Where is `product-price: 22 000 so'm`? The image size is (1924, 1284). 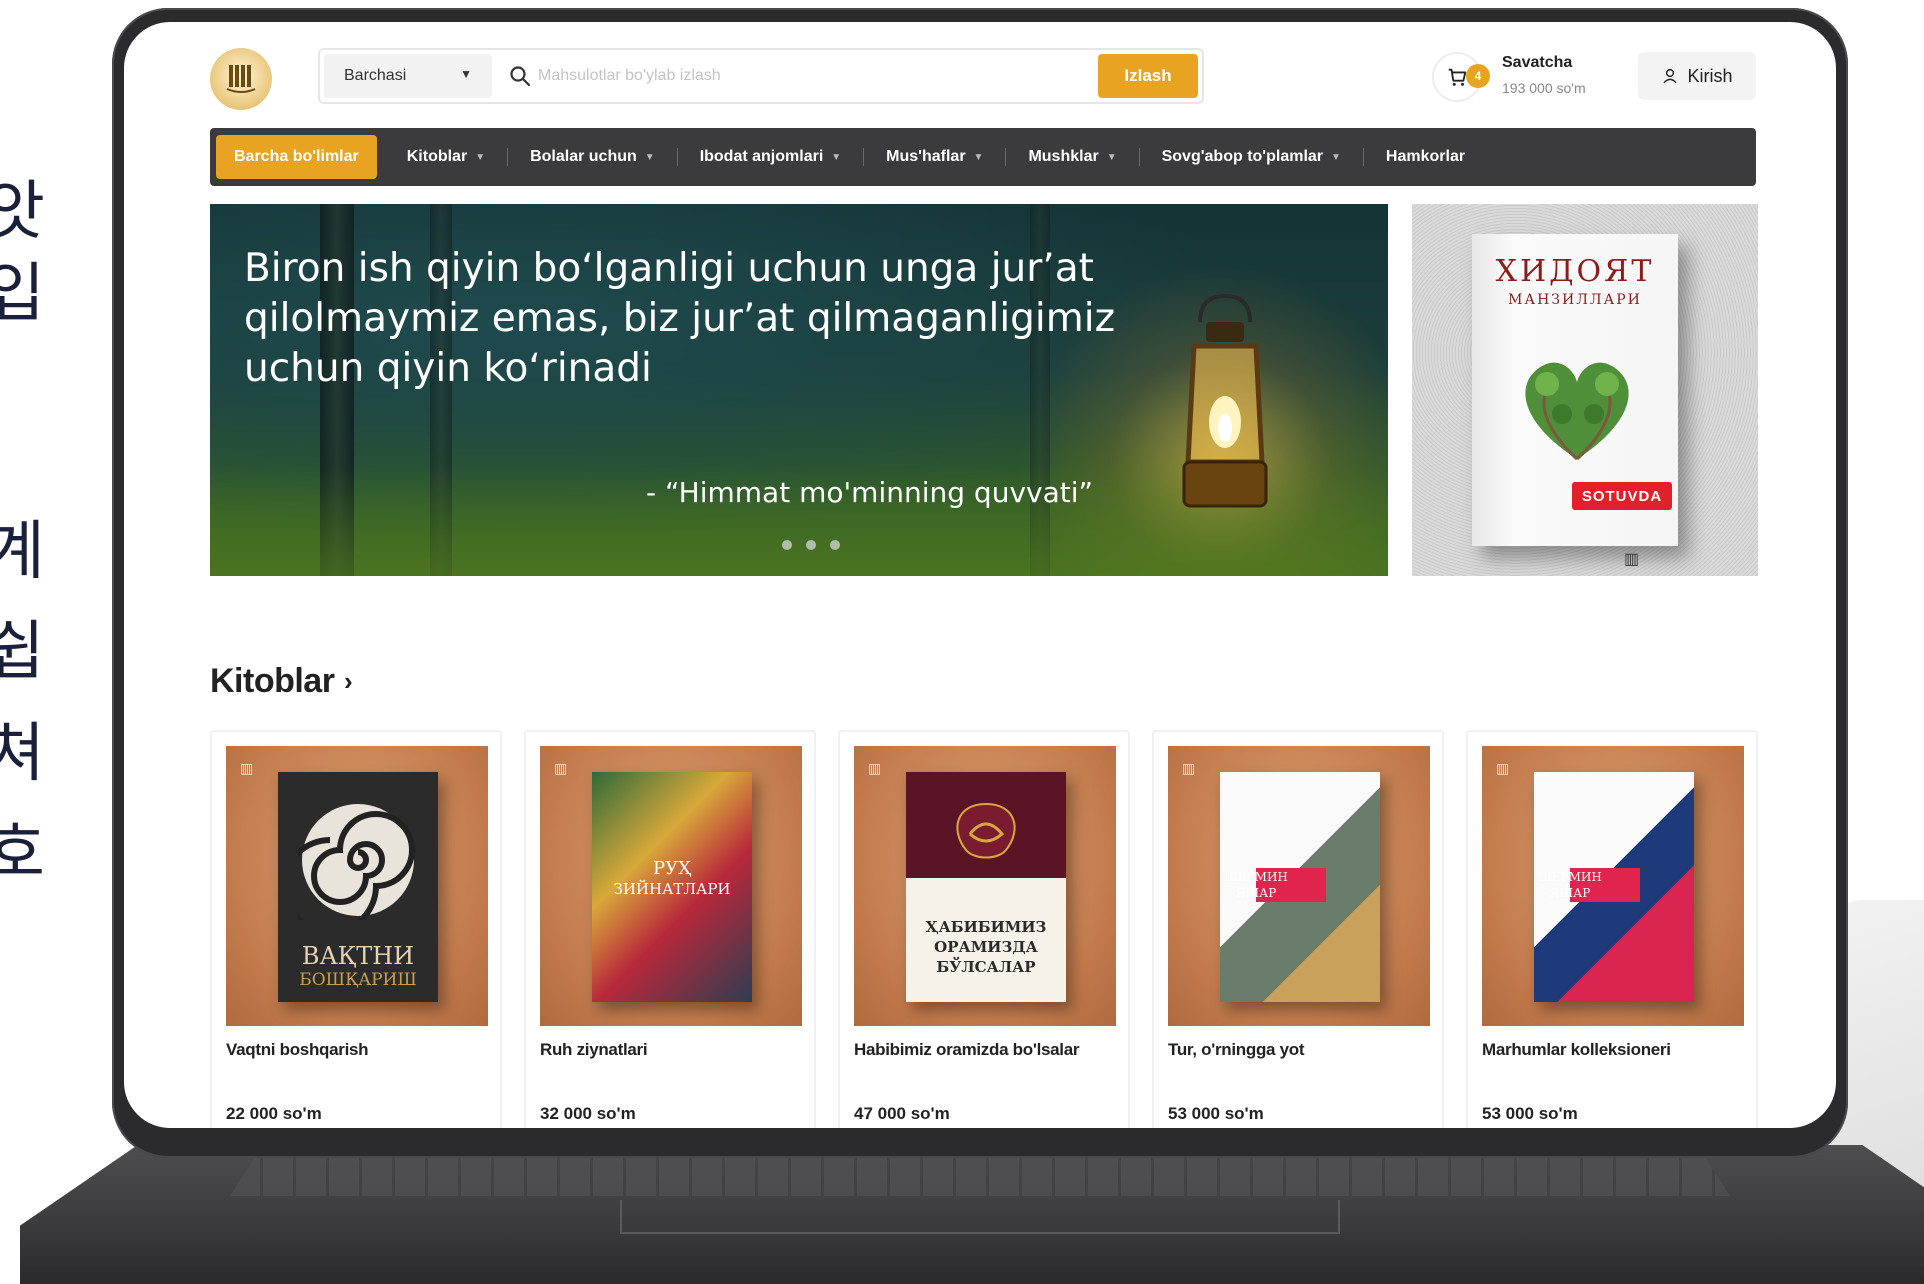
product-price: 22 000 so'm is located at coordinates (274, 1113).